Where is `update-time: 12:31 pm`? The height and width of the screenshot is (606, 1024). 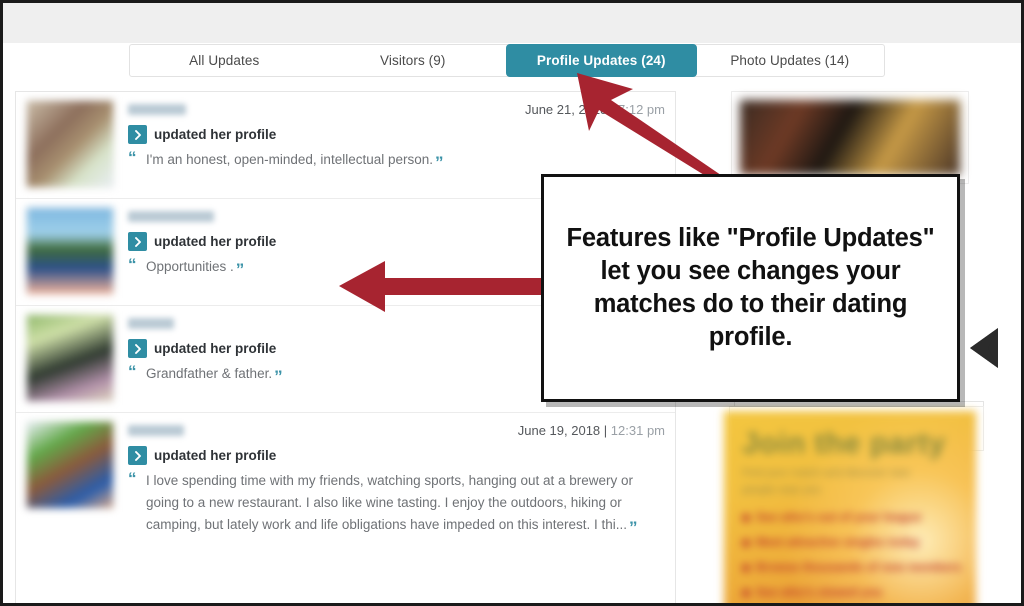 update-time: 12:31 pm is located at coordinates (637, 430).